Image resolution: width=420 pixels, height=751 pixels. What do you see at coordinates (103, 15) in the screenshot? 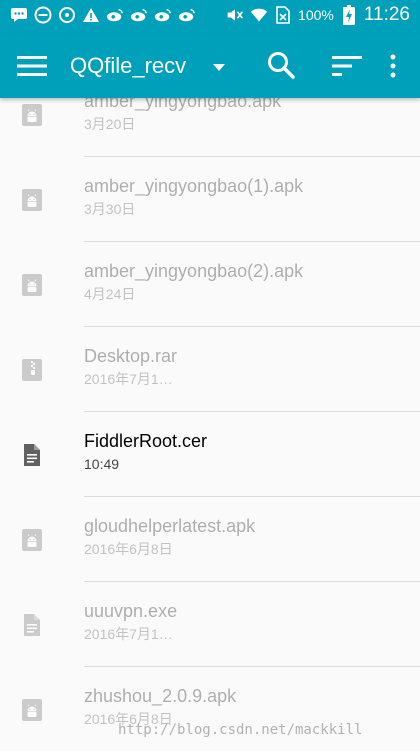
I see `notification-icons` at bounding box center [103, 15].